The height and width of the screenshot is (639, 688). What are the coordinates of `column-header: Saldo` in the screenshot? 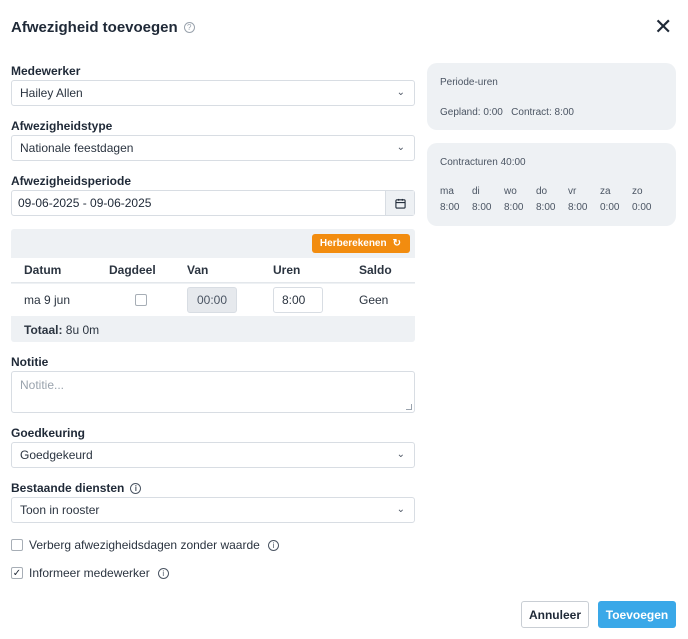 It's located at (375, 270).